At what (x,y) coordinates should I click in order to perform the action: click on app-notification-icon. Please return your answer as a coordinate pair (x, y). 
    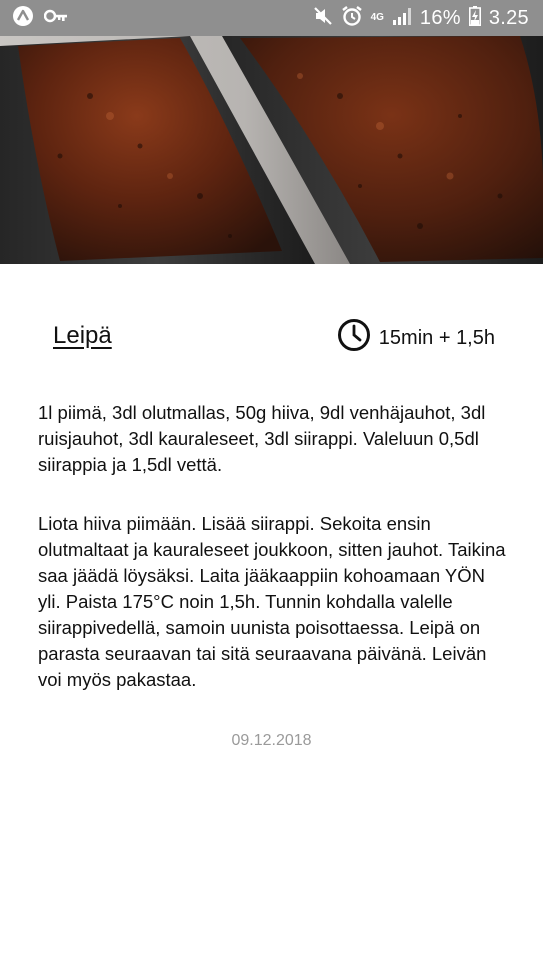
    Looking at the image, I should click on (23, 18).